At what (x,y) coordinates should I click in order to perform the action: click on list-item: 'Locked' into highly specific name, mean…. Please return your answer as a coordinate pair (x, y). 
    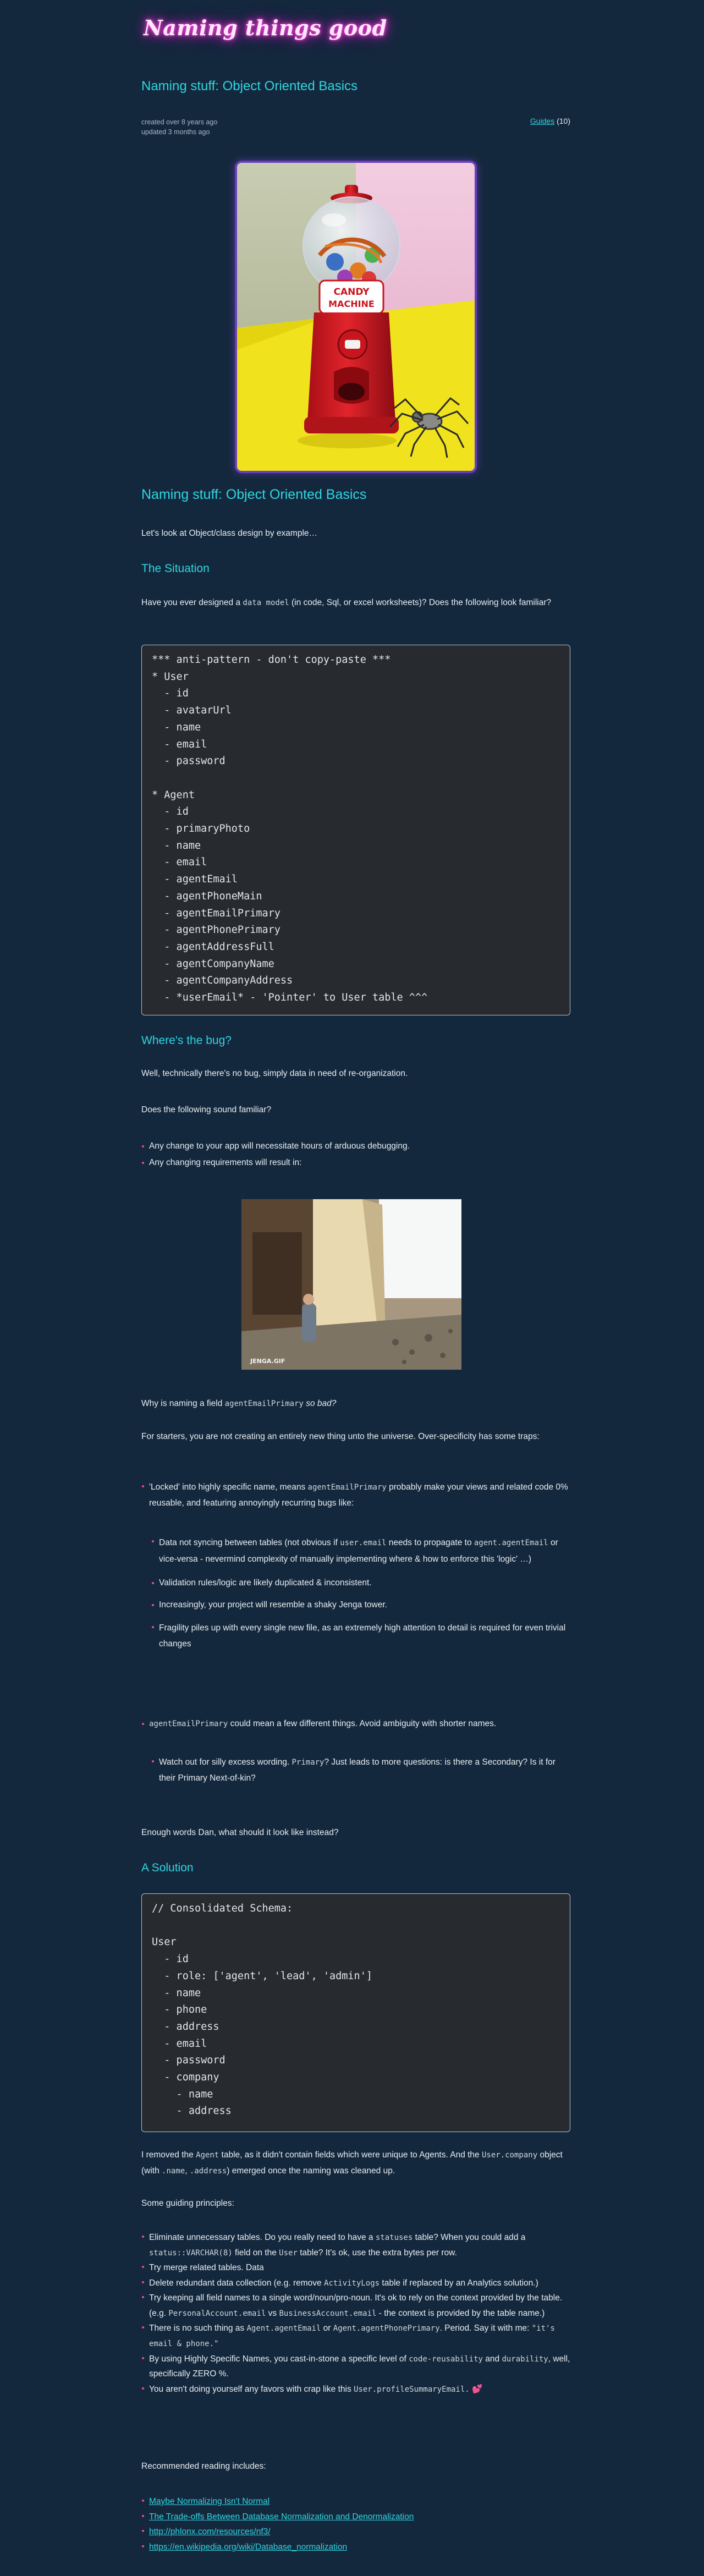
    Looking at the image, I should click on (356, 1495).